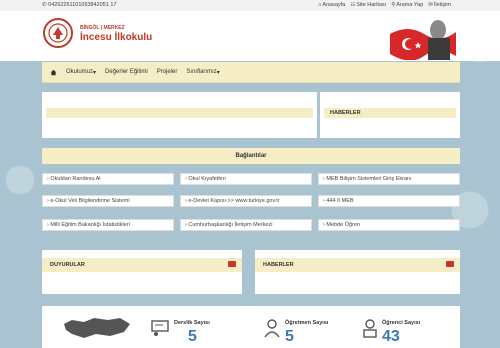 The image size is (500, 348). I want to click on top-link-contact: ✉ İletişim, so click(439, 5).